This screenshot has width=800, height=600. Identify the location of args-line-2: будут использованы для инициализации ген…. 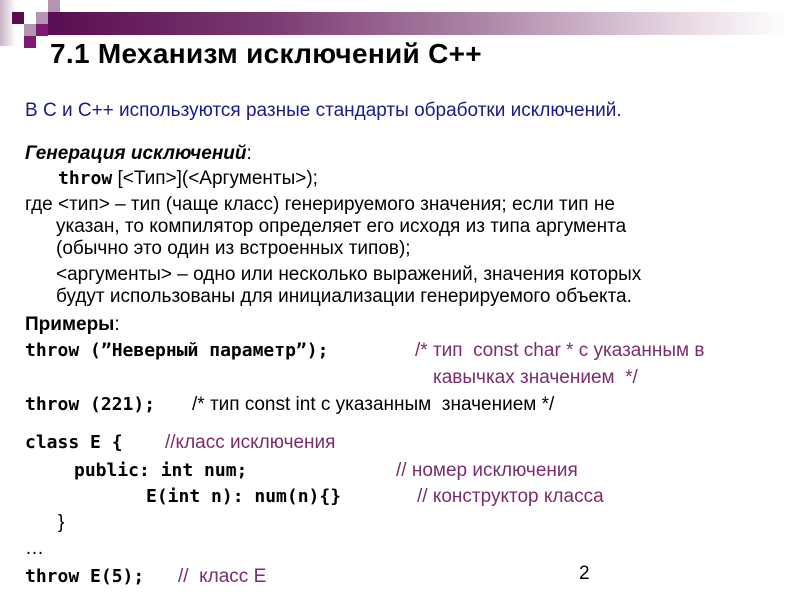
(344, 296).